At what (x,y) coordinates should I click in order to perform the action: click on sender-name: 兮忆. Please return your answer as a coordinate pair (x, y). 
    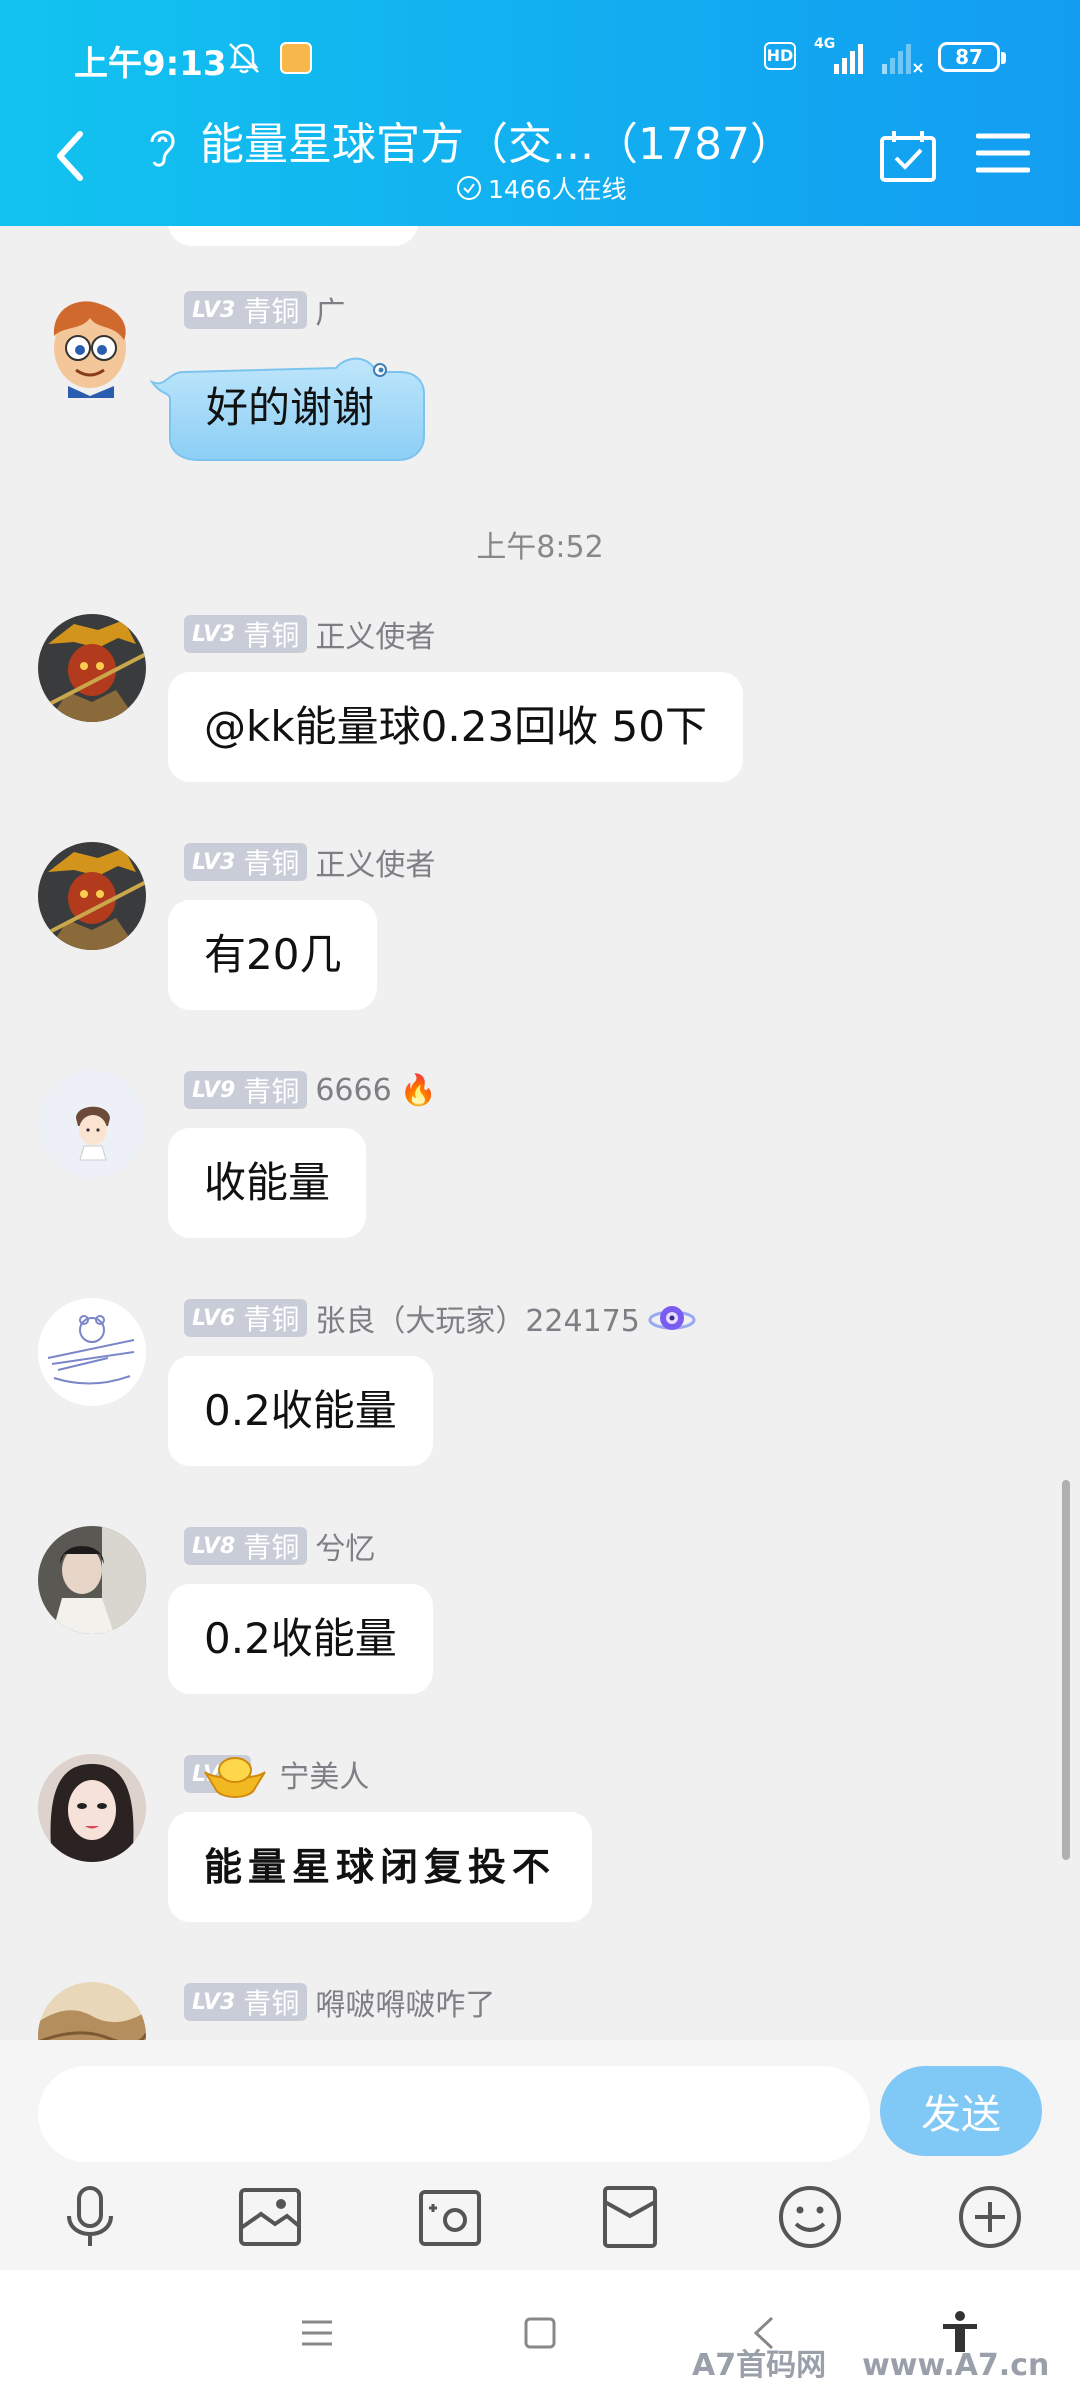
    Looking at the image, I should click on (345, 1546).